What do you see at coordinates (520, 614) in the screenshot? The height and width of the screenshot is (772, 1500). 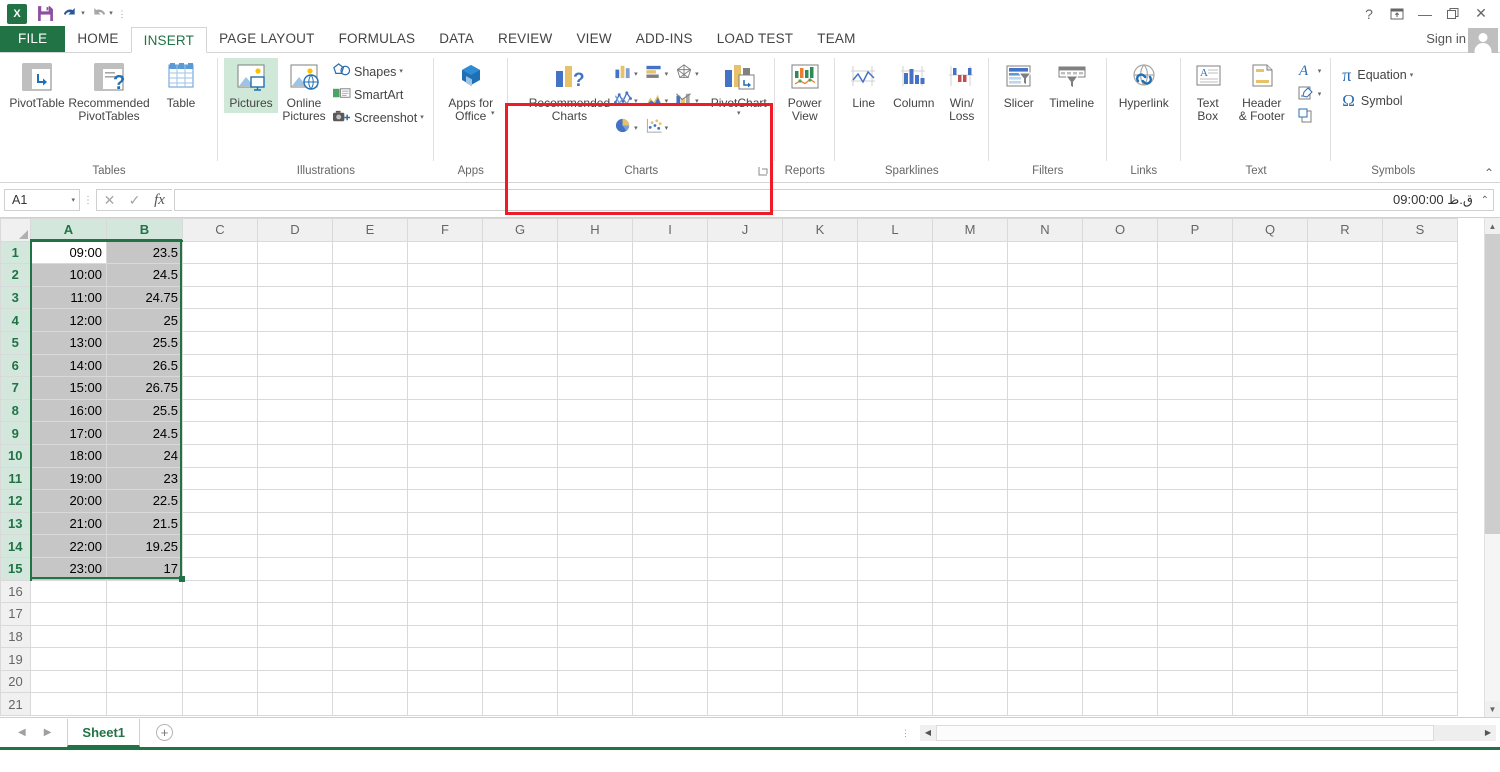 I see `cell-G17` at bounding box center [520, 614].